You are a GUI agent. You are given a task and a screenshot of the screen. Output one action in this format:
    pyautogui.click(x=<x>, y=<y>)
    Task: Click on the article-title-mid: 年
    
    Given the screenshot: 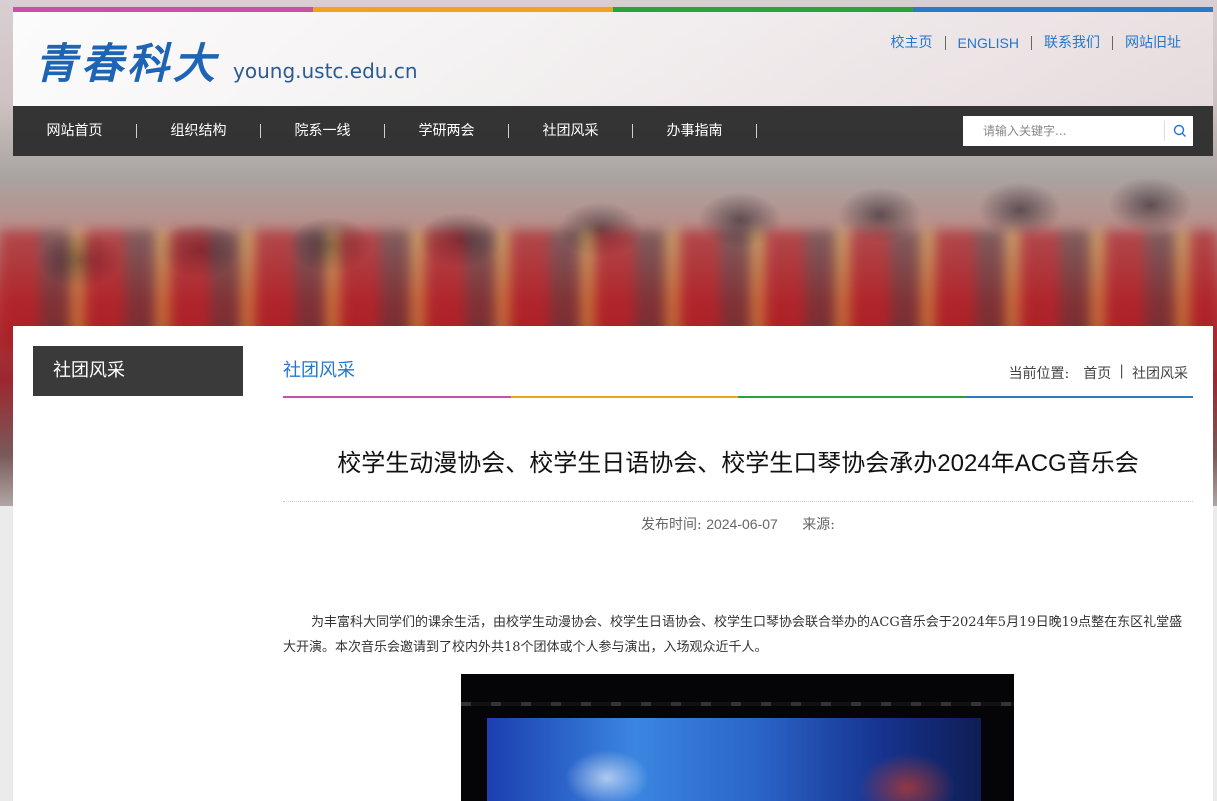 What is the action you would take?
    pyautogui.click(x=1002, y=463)
    